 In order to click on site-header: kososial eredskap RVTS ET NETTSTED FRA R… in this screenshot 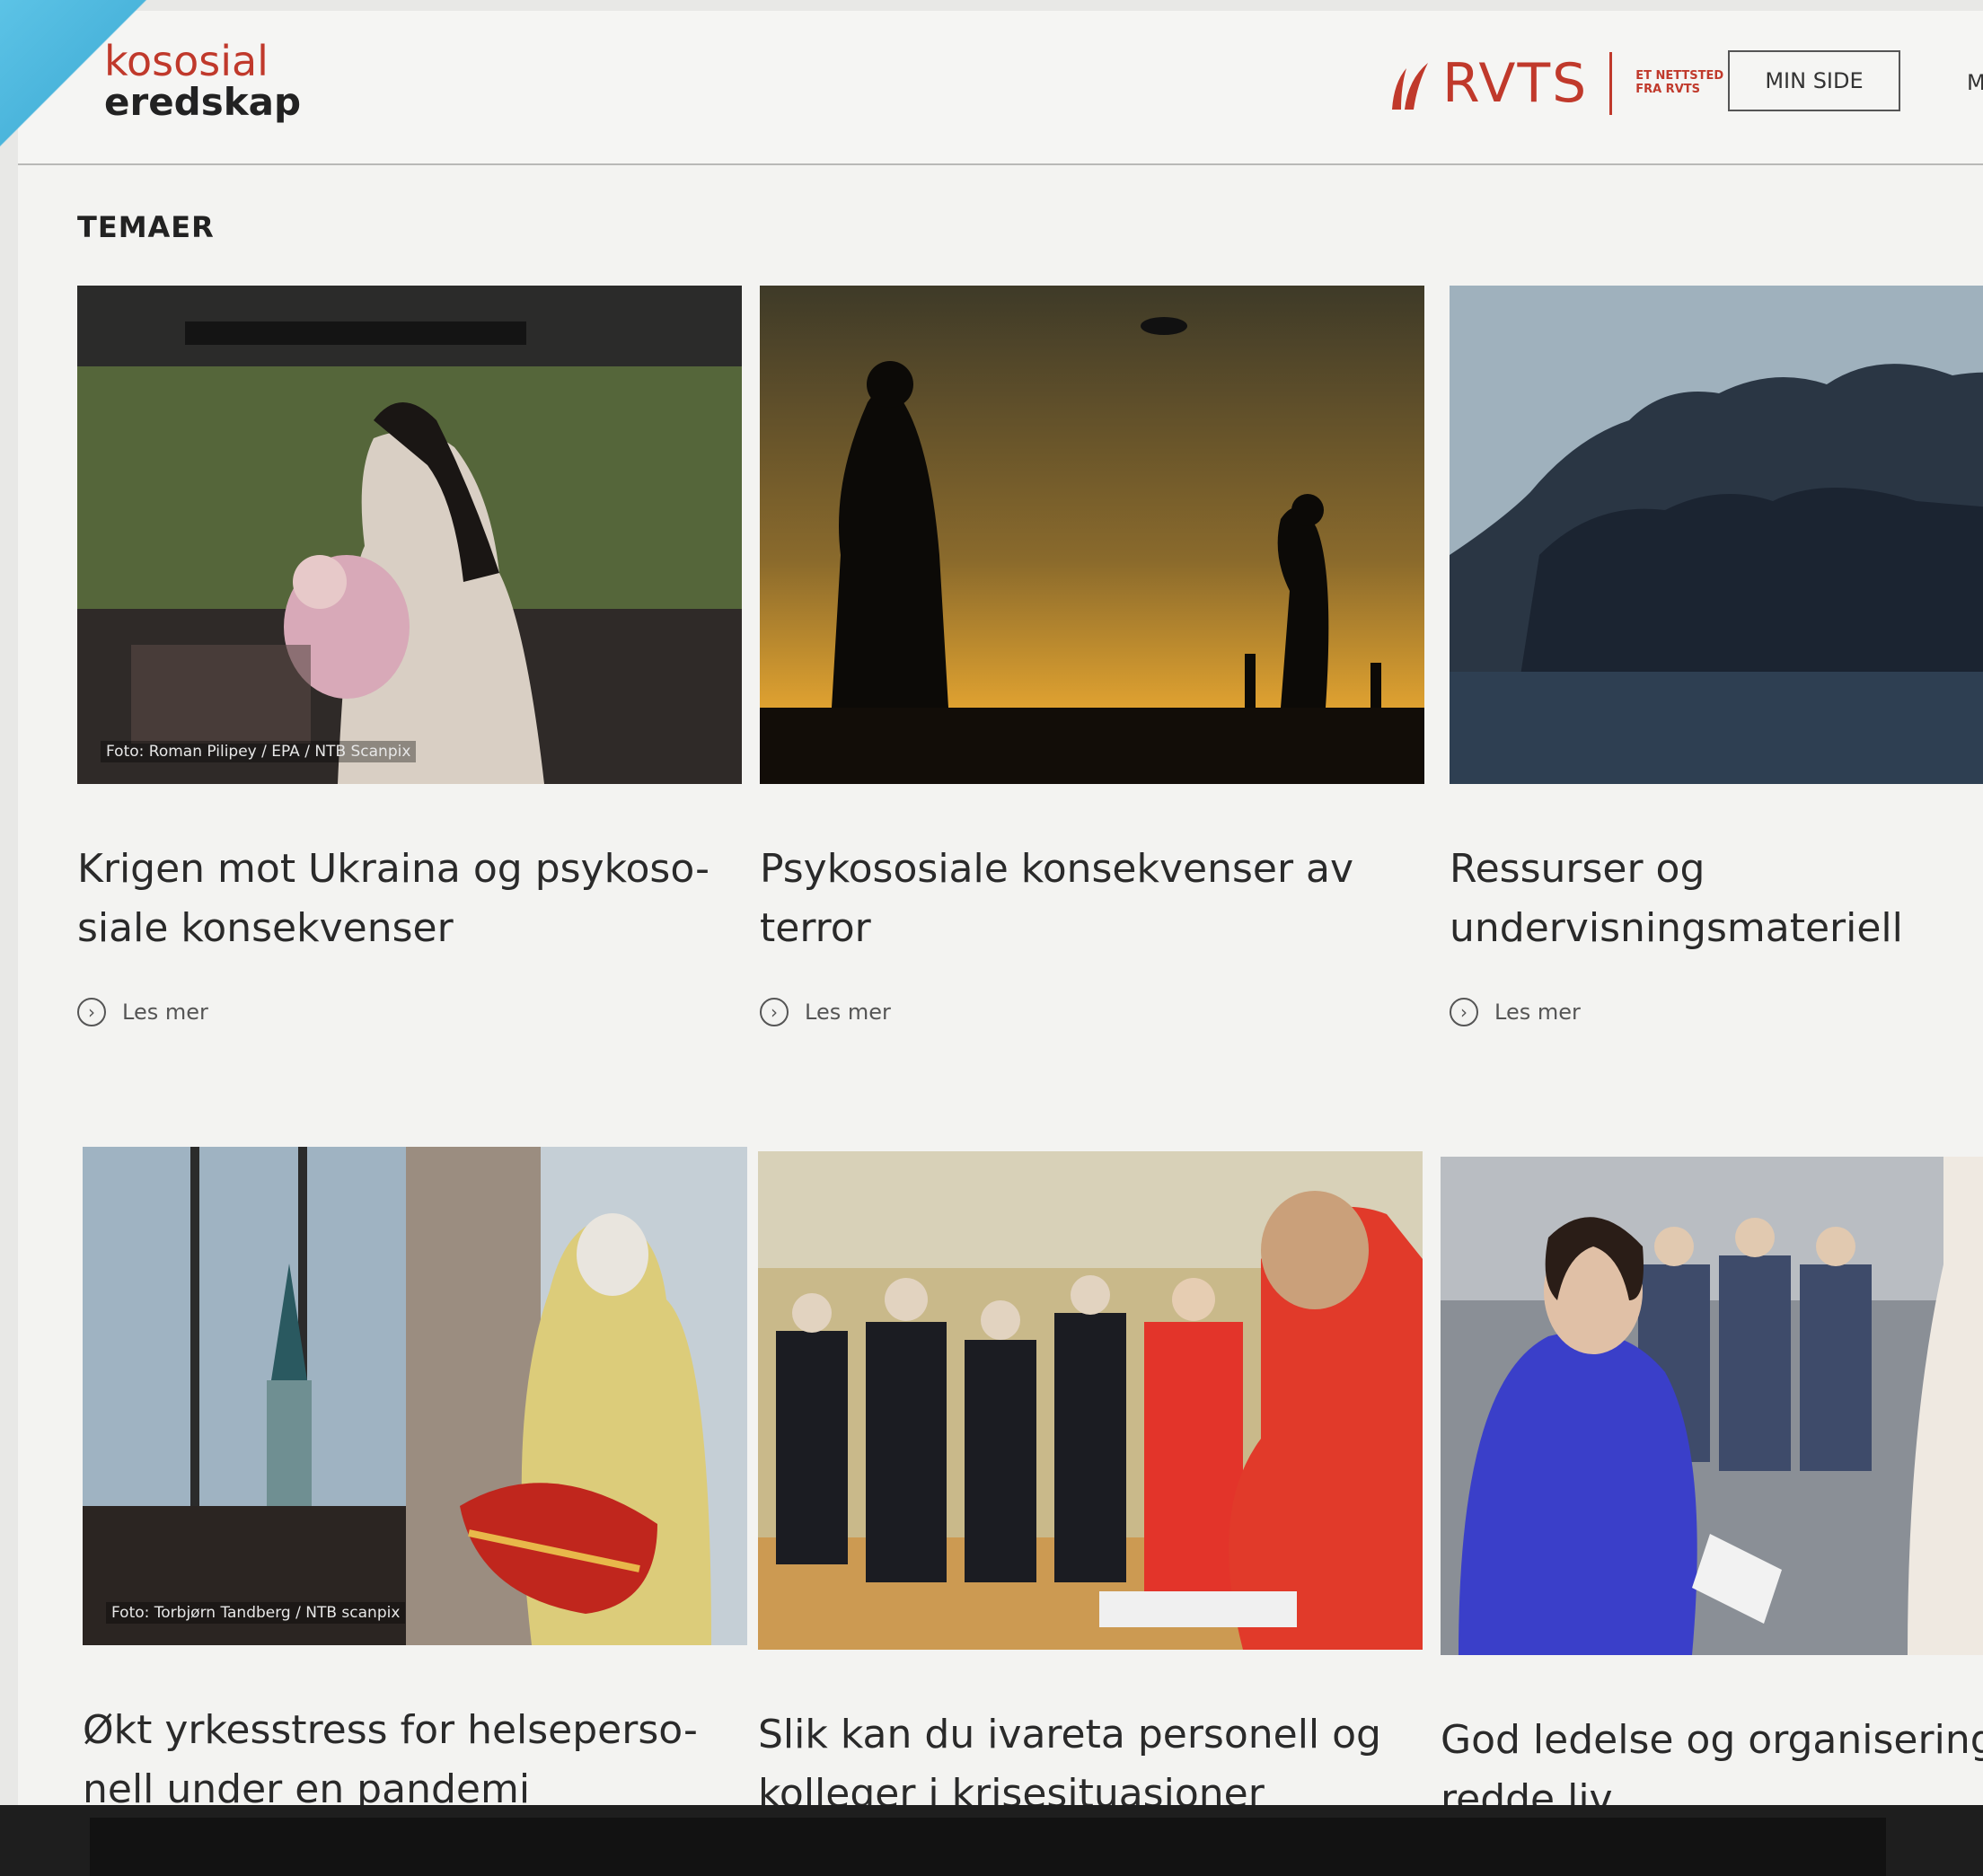, I will do `click(1001, 88)`.